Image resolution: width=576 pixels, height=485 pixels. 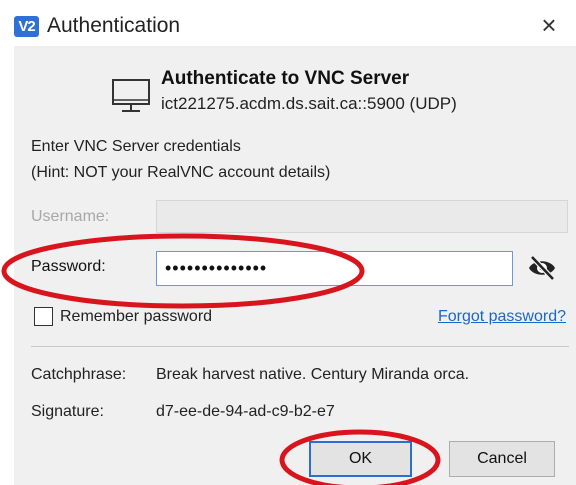 What do you see at coordinates (285, 78) in the screenshot?
I see `server-heading: Authenticate to VNC Server` at bounding box center [285, 78].